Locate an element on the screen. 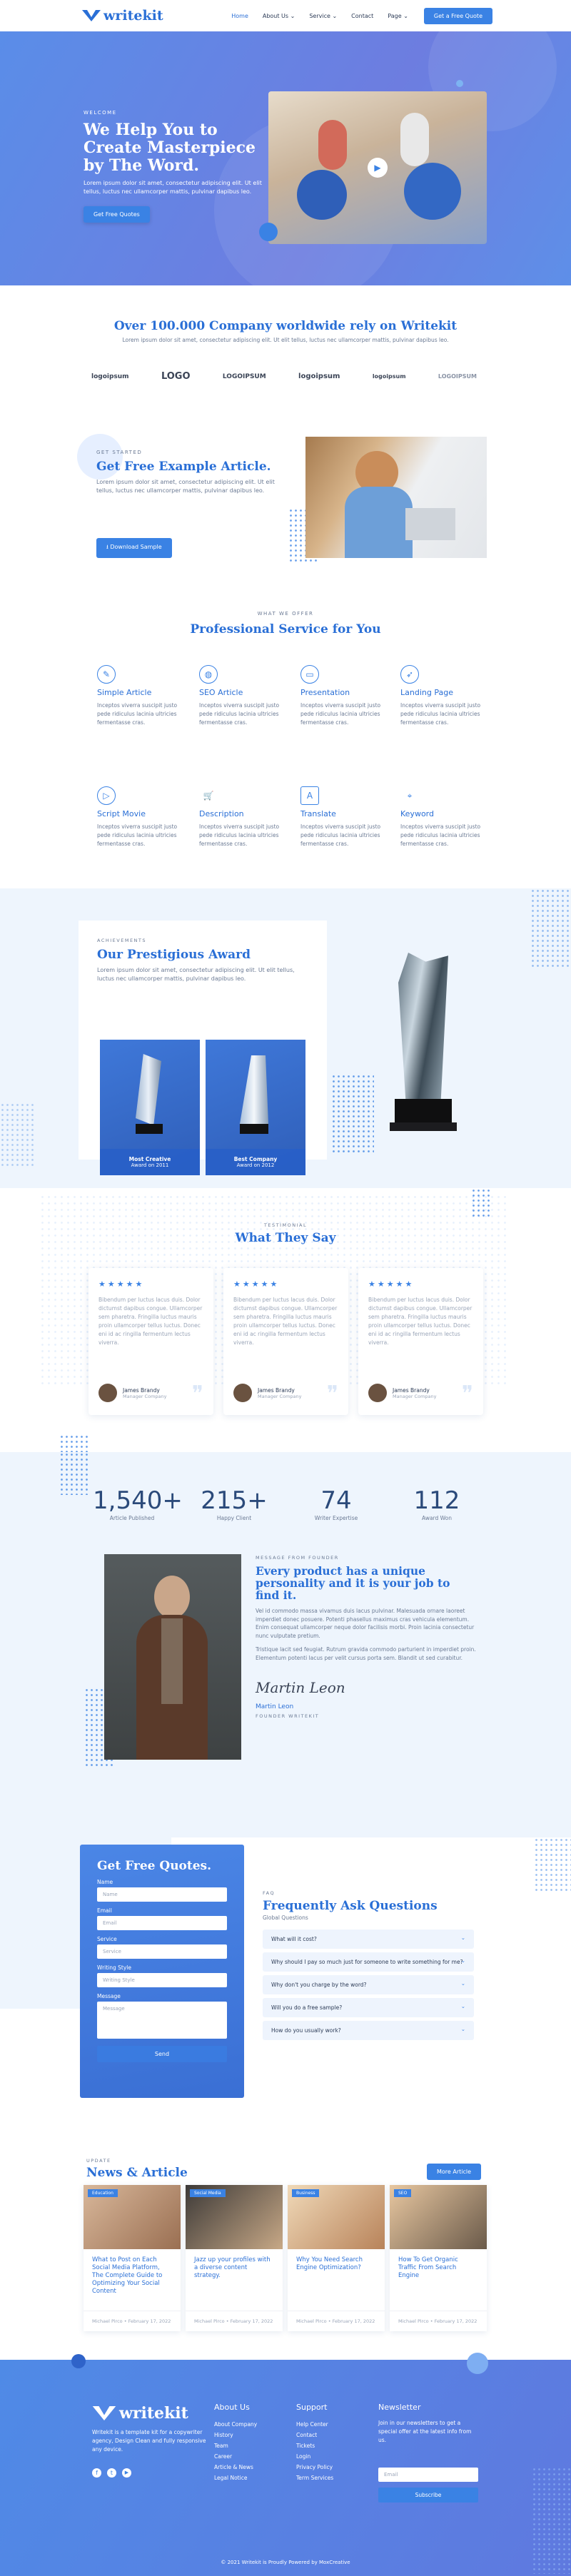  footer-logo: writekit is located at coordinates (154, 2413).